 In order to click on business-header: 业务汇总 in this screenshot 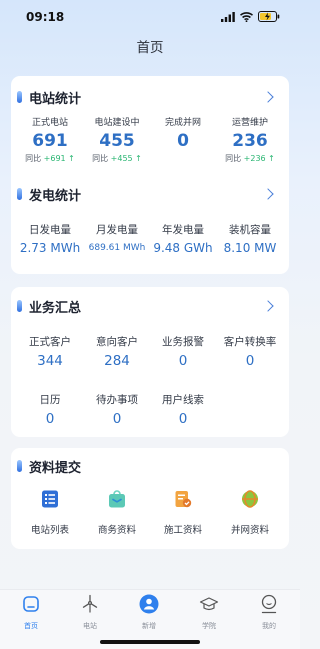, I will do `click(49, 306)`.